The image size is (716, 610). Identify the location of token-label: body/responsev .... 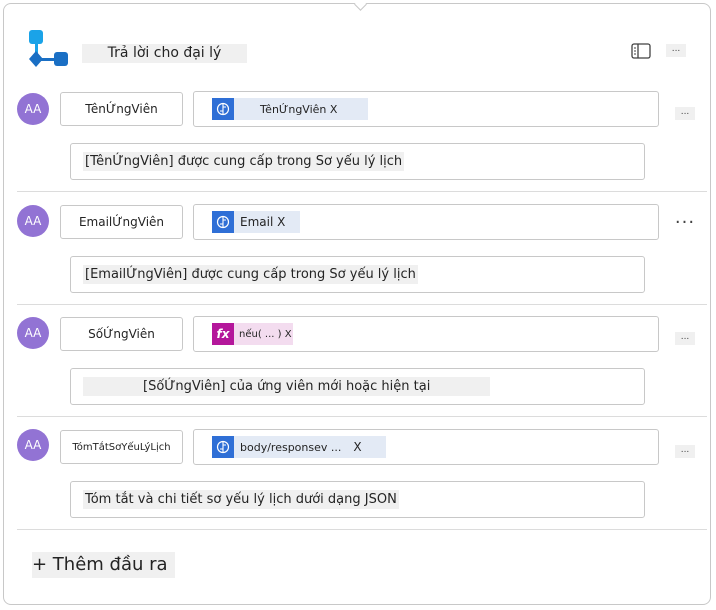
(291, 447).